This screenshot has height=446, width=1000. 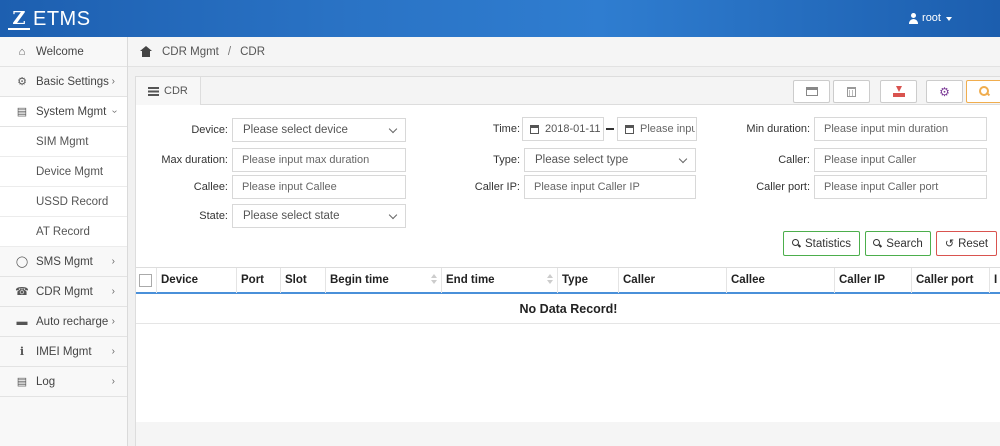 What do you see at coordinates (913, 18) in the screenshot?
I see `user-icon` at bounding box center [913, 18].